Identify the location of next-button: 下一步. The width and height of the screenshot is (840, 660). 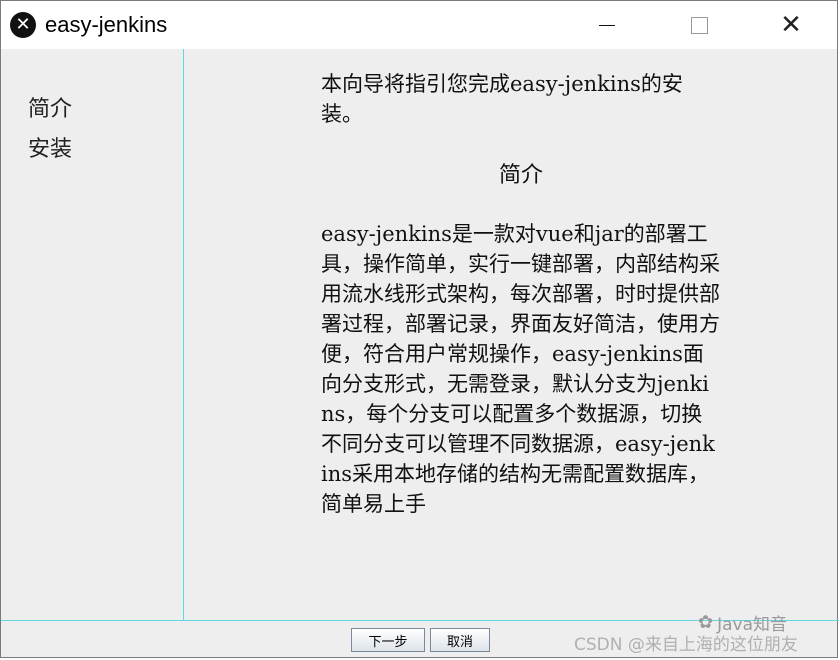
(388, 640).